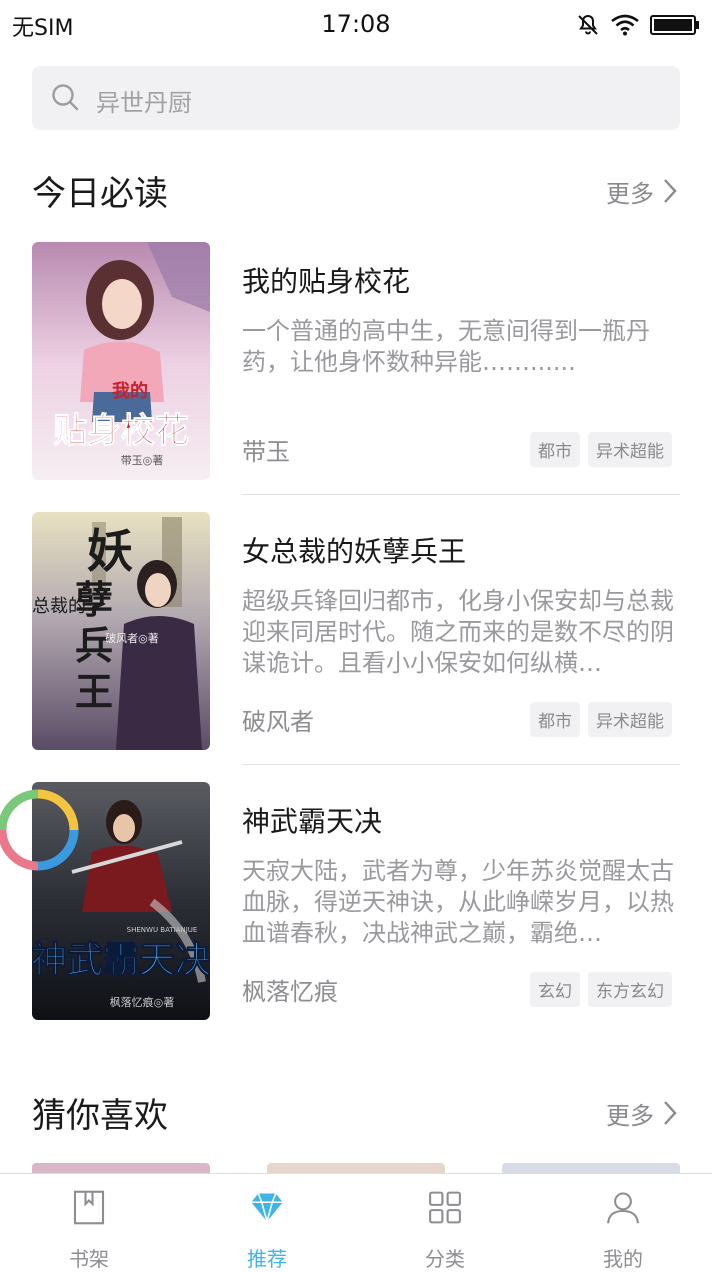 Image resolution: width=712 pixels, height=1272 pixels. Describe the element at coordinates (121, 431) in the screenshot. I see `cover-title-text: 贴身校花` at that location.